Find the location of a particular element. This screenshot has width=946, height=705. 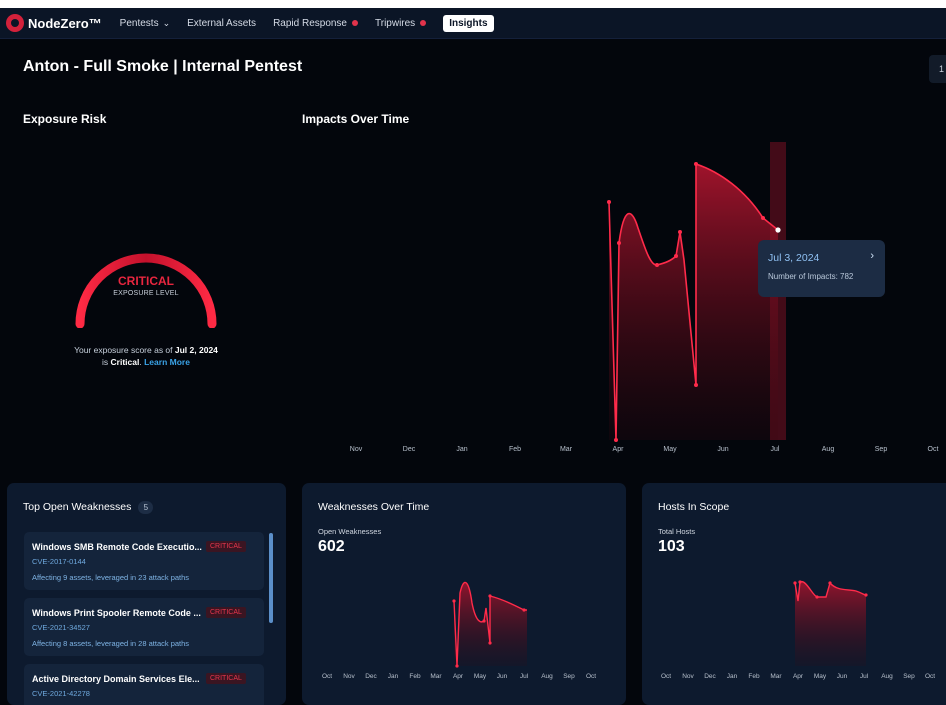

nav-item-label: External Assets is located at coordinates (222, 23).